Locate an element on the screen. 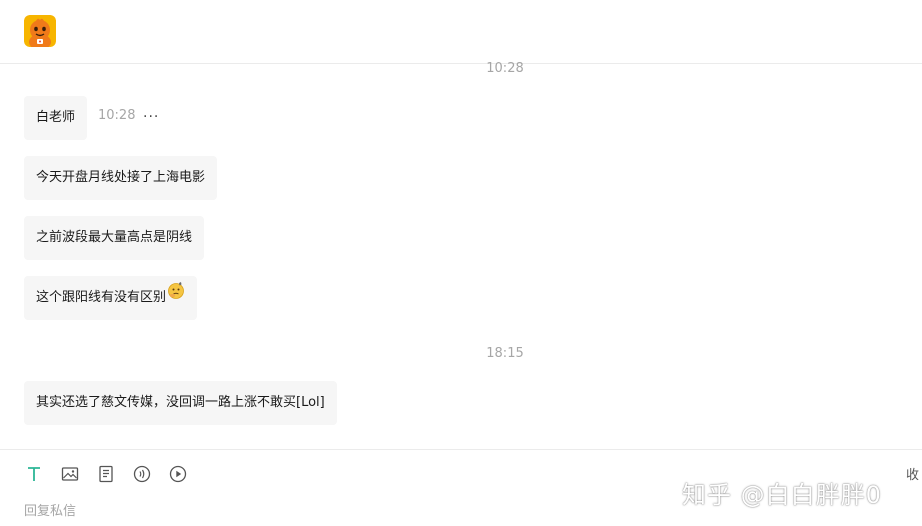 The width and height of the screenshot is (922, 526). document-button is located at coordinates (106, 474).